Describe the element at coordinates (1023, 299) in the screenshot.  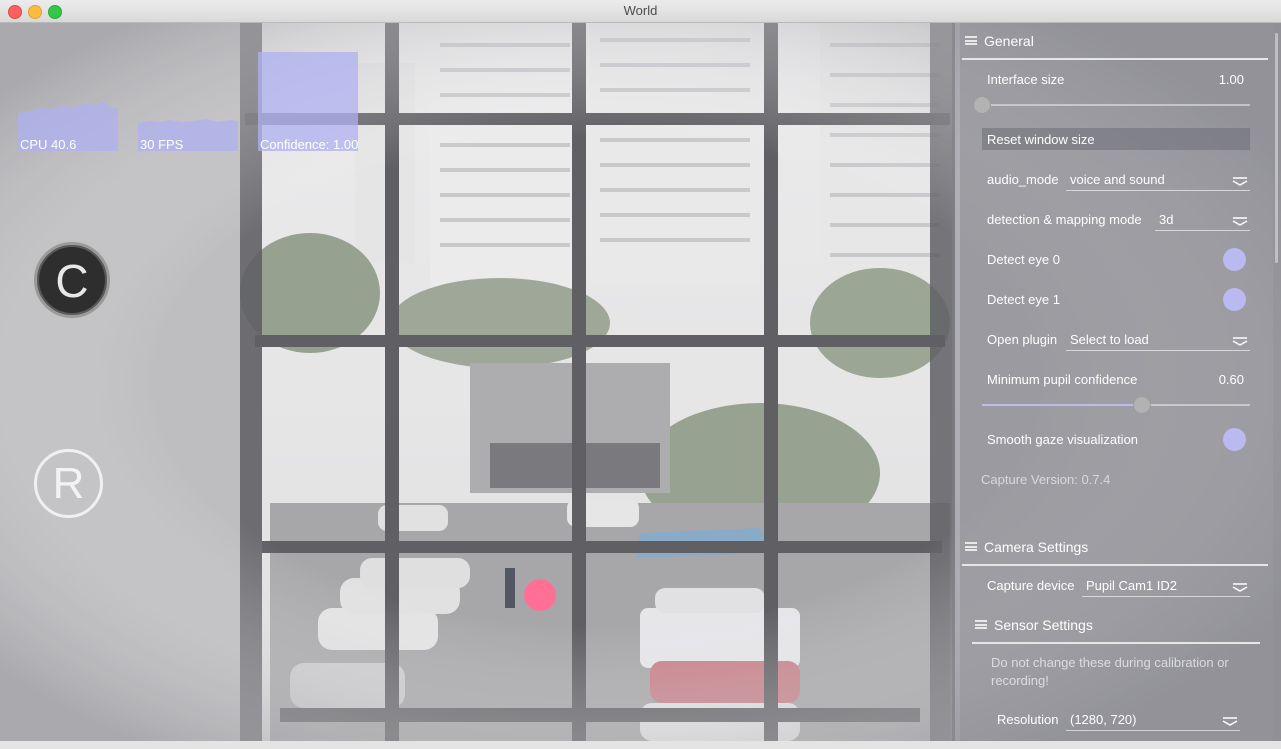
I see `detect-eye1-label: Detect eye 1` at that location.